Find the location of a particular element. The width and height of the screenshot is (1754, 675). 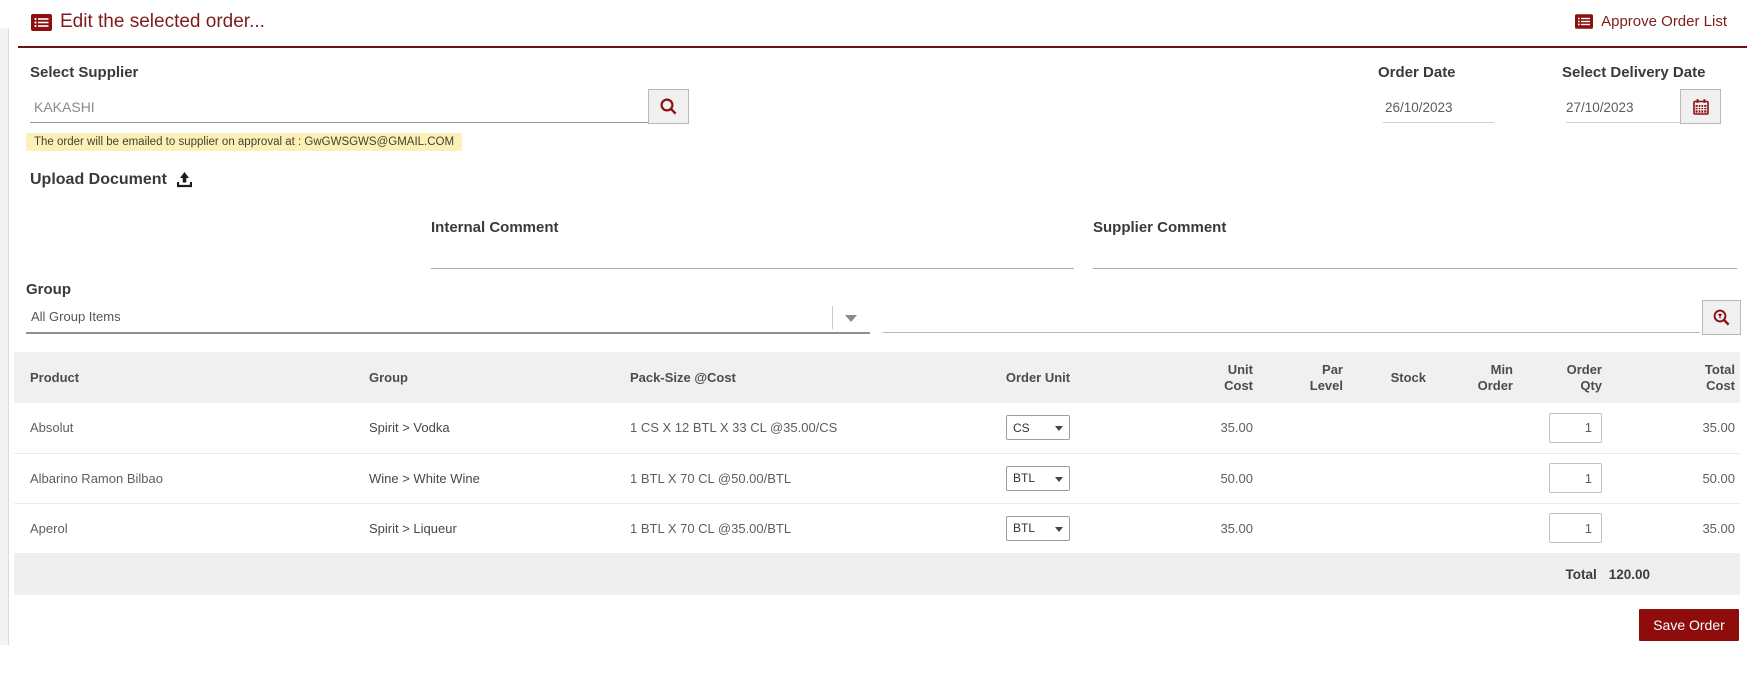

col-header-total-cost: Total Cost is located at coordinates (1674, 377).